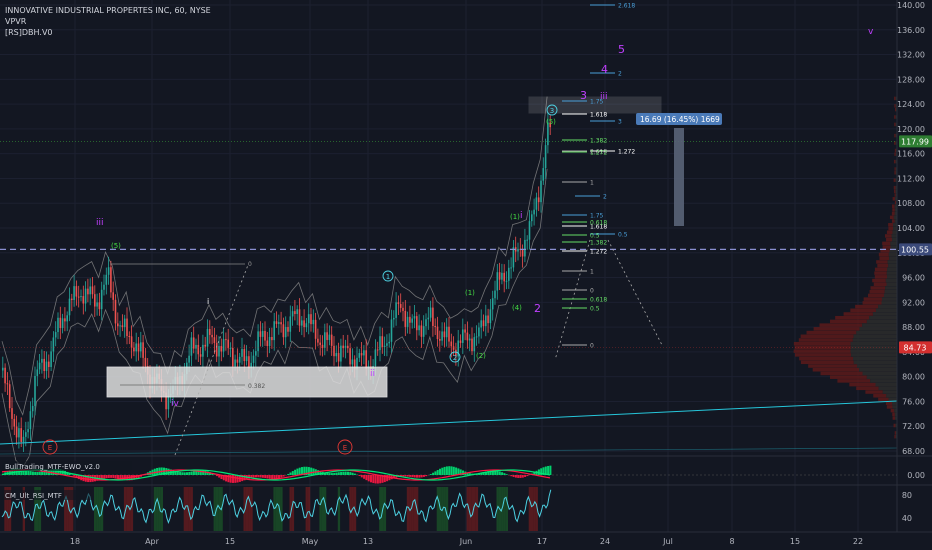 This screenshot has width=932, height=550. I want to click on price-badge-label: 84.73, so click(915, 347).